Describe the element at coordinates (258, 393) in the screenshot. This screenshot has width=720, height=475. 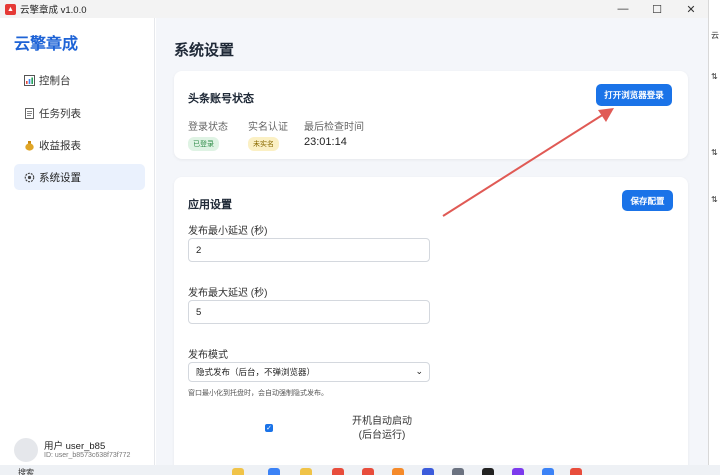
I see `publish-mode-hint: 窗口最小化到托盘时，会自动强制隐式发布。` at that location.